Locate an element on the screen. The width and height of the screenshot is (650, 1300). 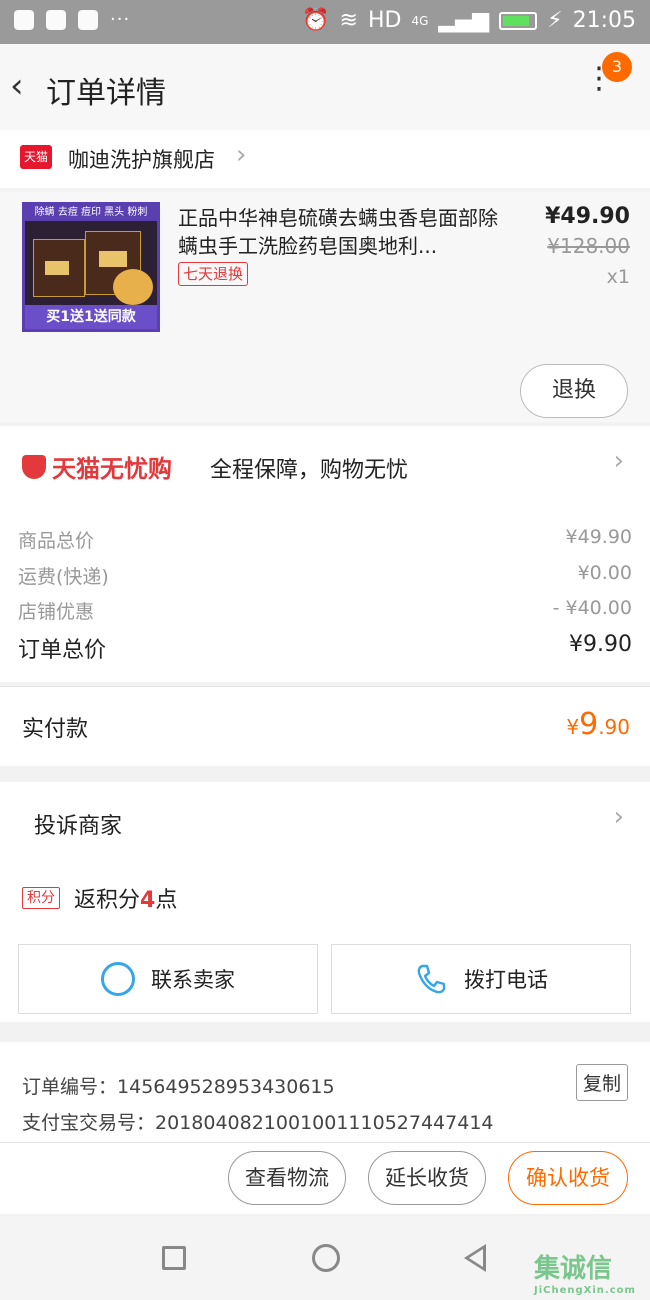
tmall-logo: 天猫 is located at coordinates (36, 157).